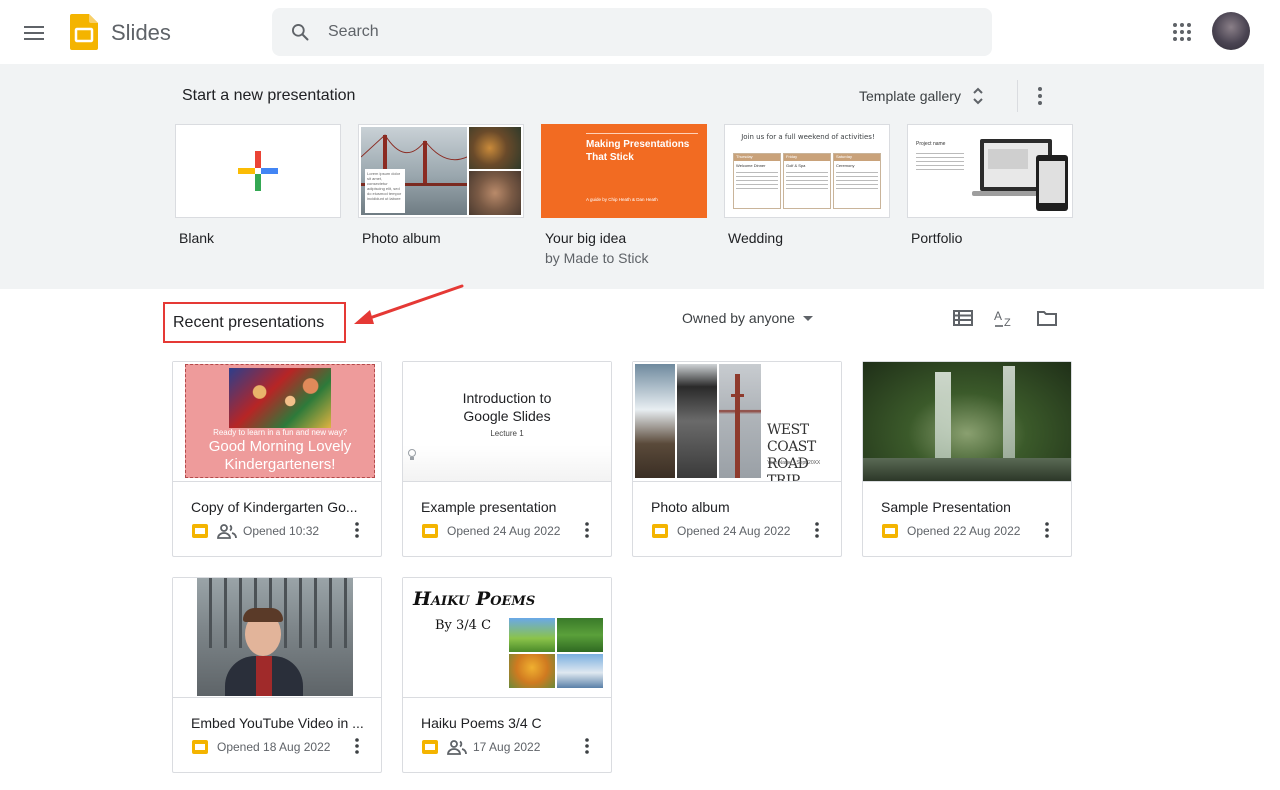 This screenshot has height=790, width=1280. Describe the element at coordinates (507, 422) in the screenshot. I see `file-preview: Introduction to Google Slides Lecture 1` at that location.